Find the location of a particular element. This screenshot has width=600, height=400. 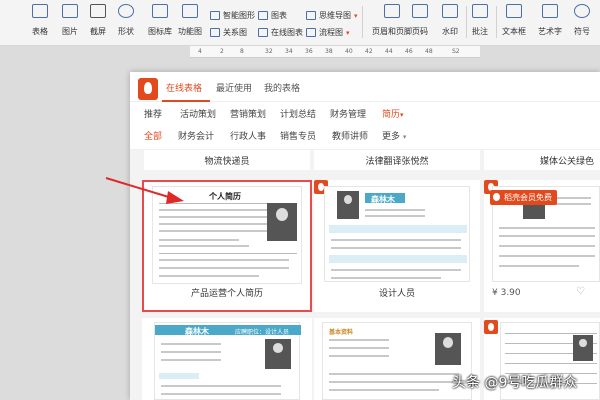

annotation-arrow is located at coordinates (144, 190).